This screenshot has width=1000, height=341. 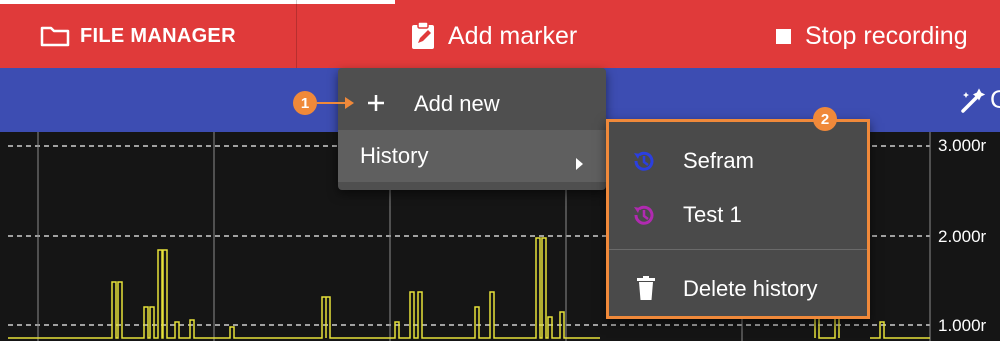 What do you see at coordinates (394, 155) in the screenshot?
I see `history-label: History` at bounding box center [394, 155].